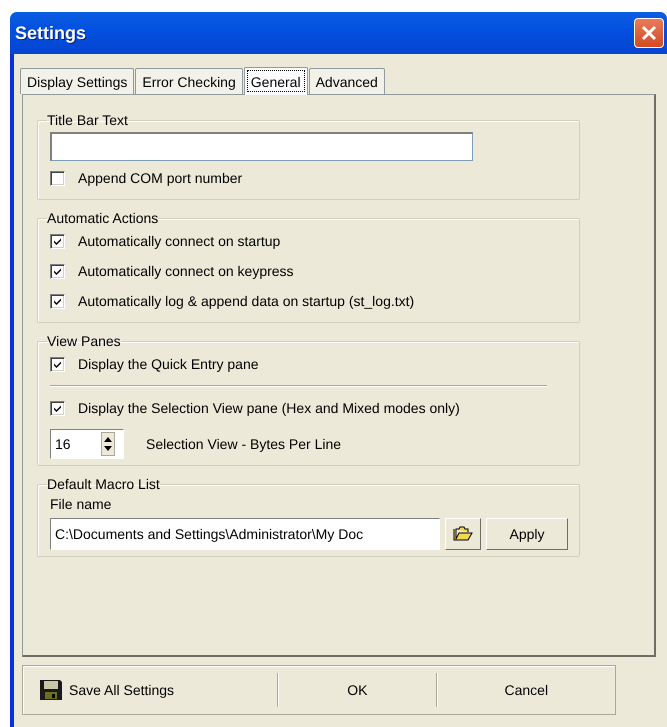 The image size is (667, 727). What do you see at coordinates (50, 33) in the screenshot?
I see `window-title: Settings` at bounding box center [50, 33].